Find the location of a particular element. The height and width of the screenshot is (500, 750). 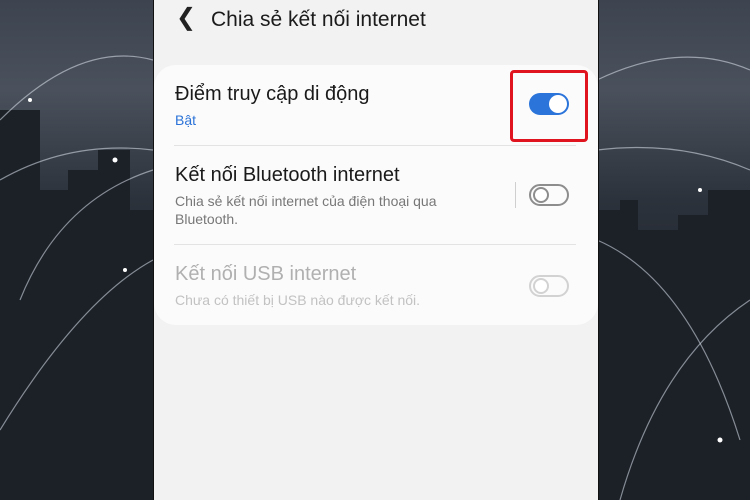

usb-tethering-toggle is located at coordinates (549, 286).